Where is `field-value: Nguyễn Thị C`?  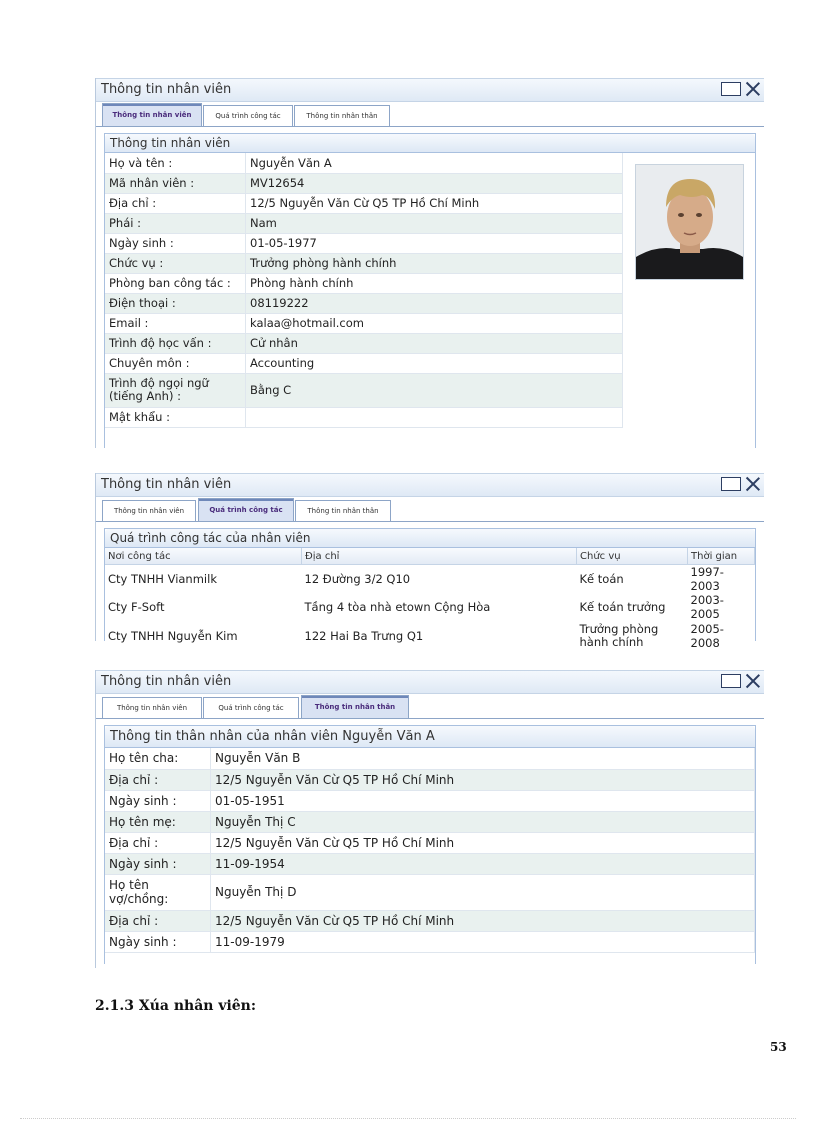
field-value: Nguyễn Thị C is located at coordinates (482, 822).